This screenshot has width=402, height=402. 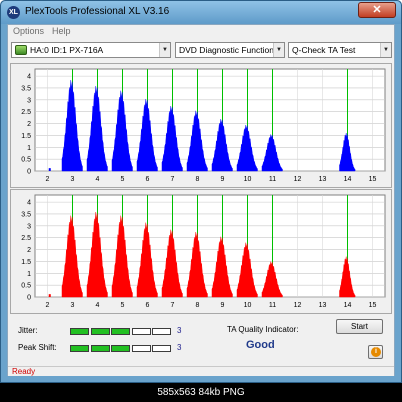 I want to click on ta-quality-value: Good, so click(x=260, y=345).